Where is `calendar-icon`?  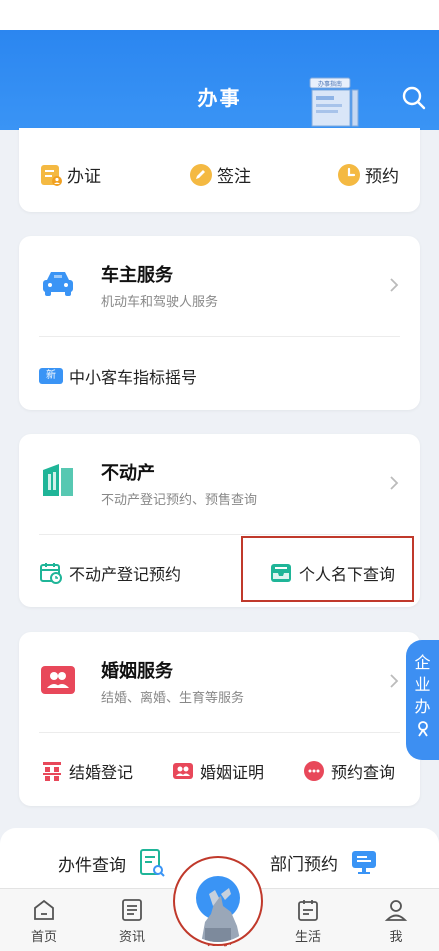
calendar-icon is located at coordinates (308, 910).